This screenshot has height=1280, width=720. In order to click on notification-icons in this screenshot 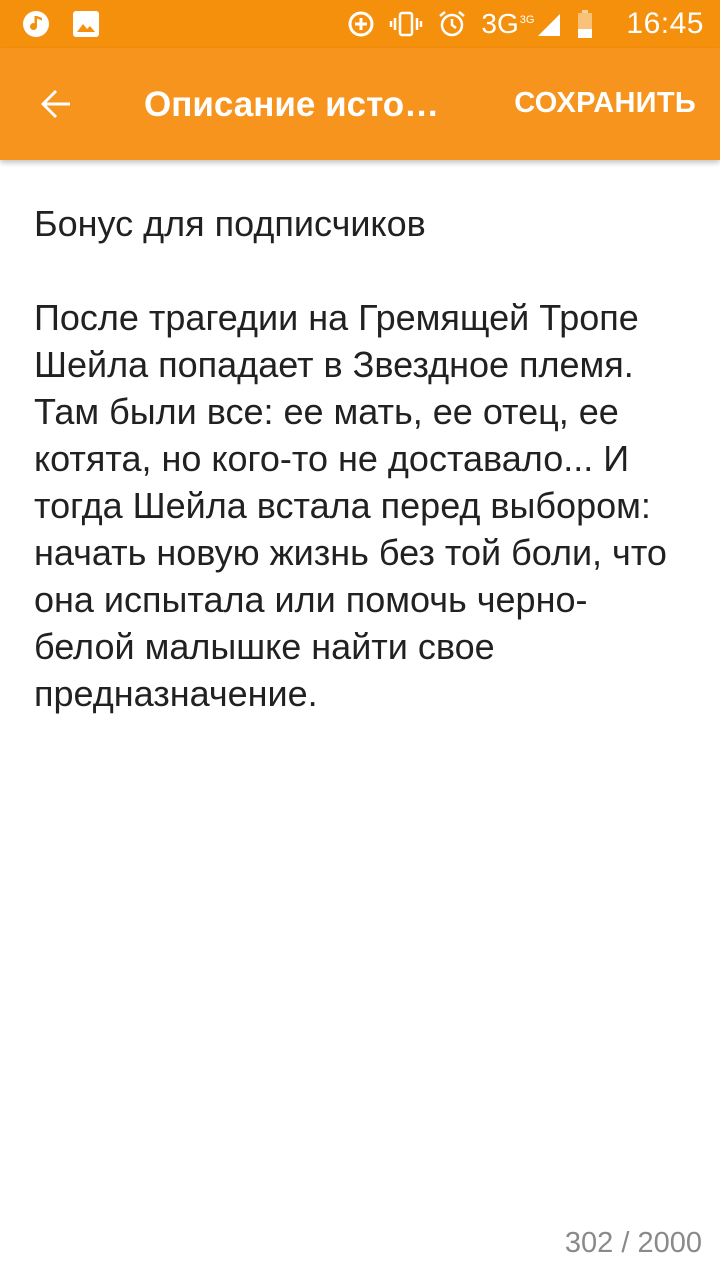, I will do `click(61, 24)`.